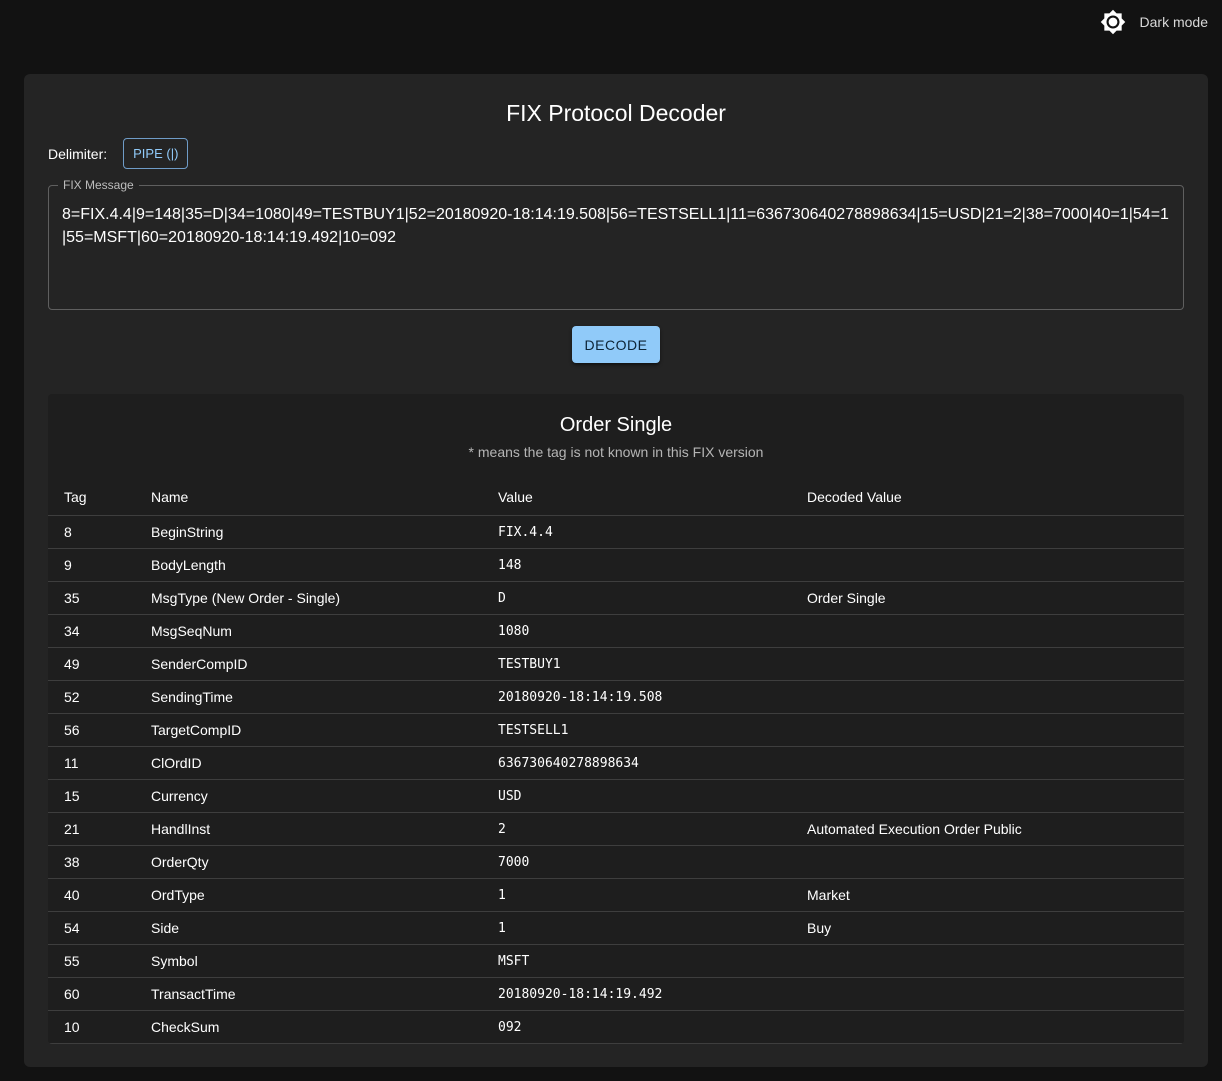 The height and width of the screenshot is (1081, 1222). What do you see at coordinates (995, 928) in the screenshot?
I see `decoded-value-cell: Buy` at bounding box center [995, 928].